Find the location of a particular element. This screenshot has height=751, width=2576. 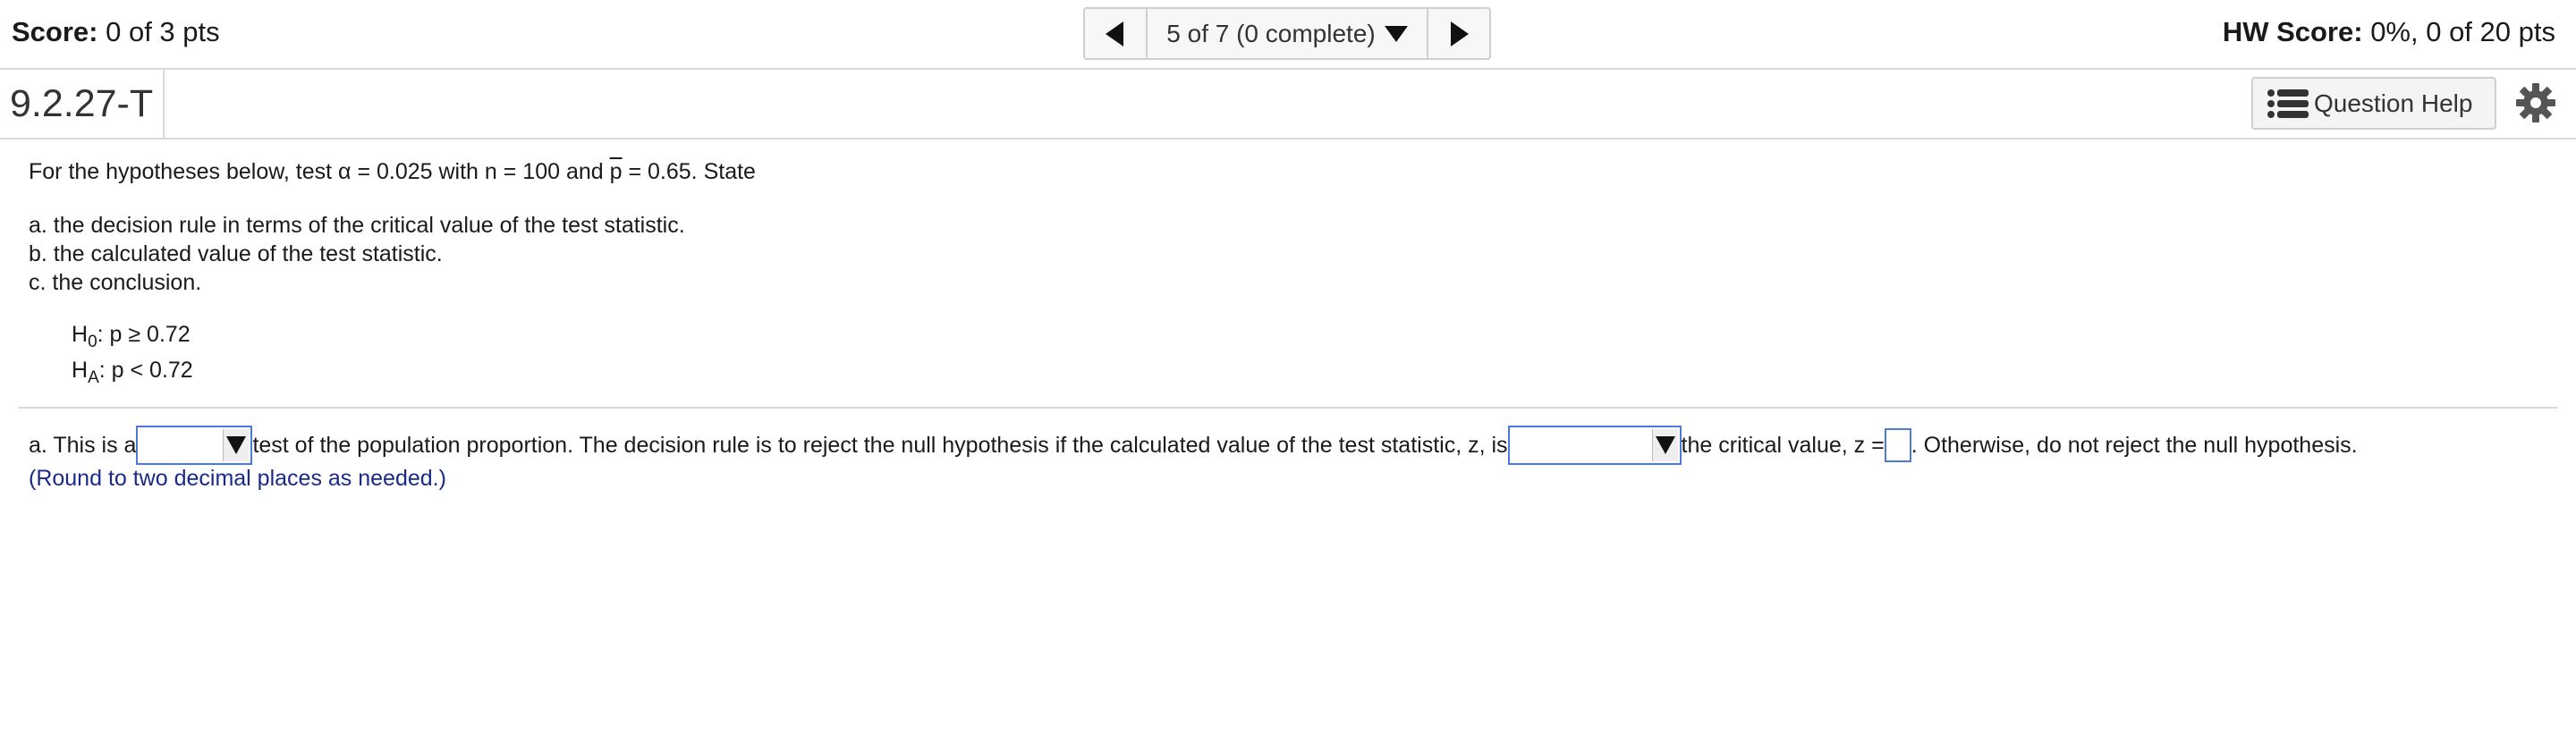

score-value: 0 of 3 pts is located at coordinates (163, 31).